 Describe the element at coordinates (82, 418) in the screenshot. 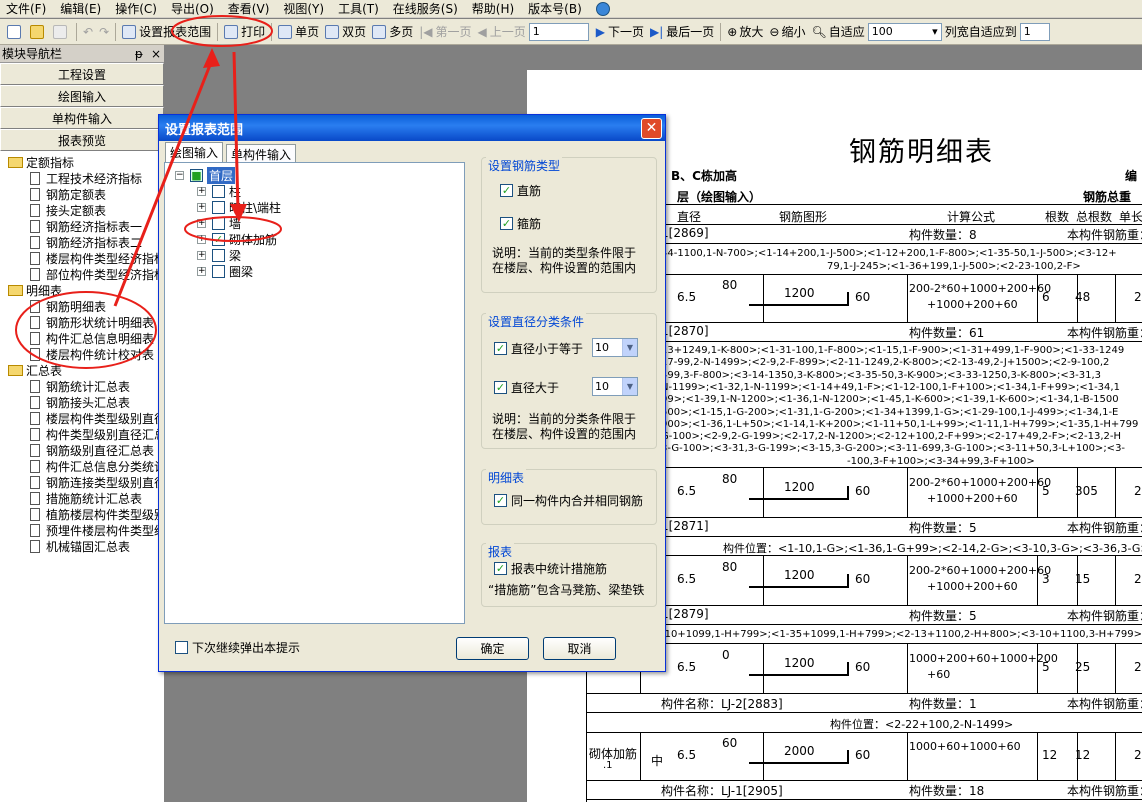

I see `tree-item: 楼层构件类型级别直径` at that location.